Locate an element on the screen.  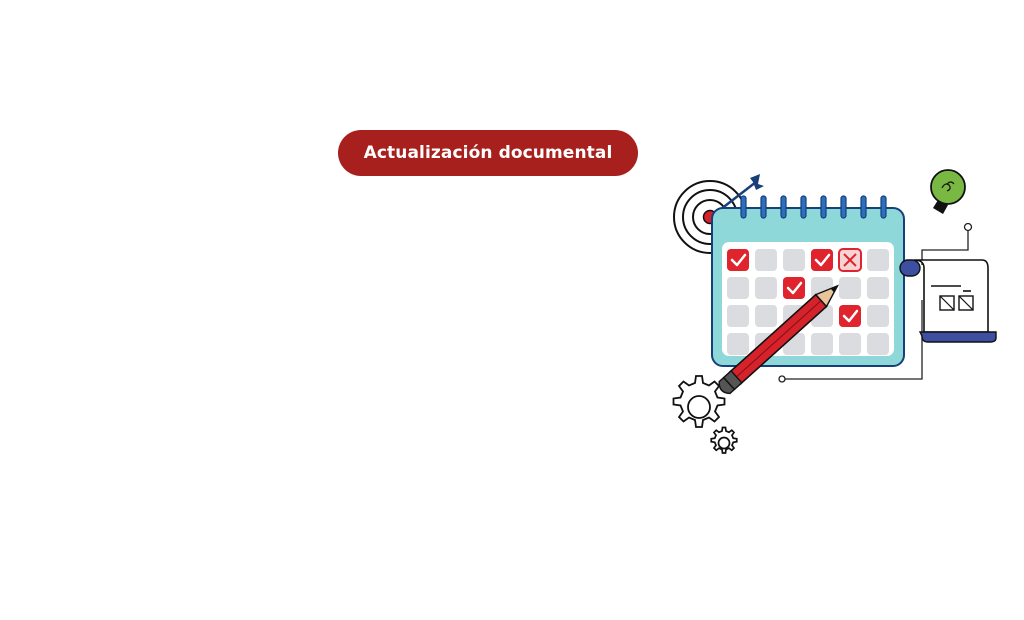
lightbulb-icon is located at coordinates (948, 191).